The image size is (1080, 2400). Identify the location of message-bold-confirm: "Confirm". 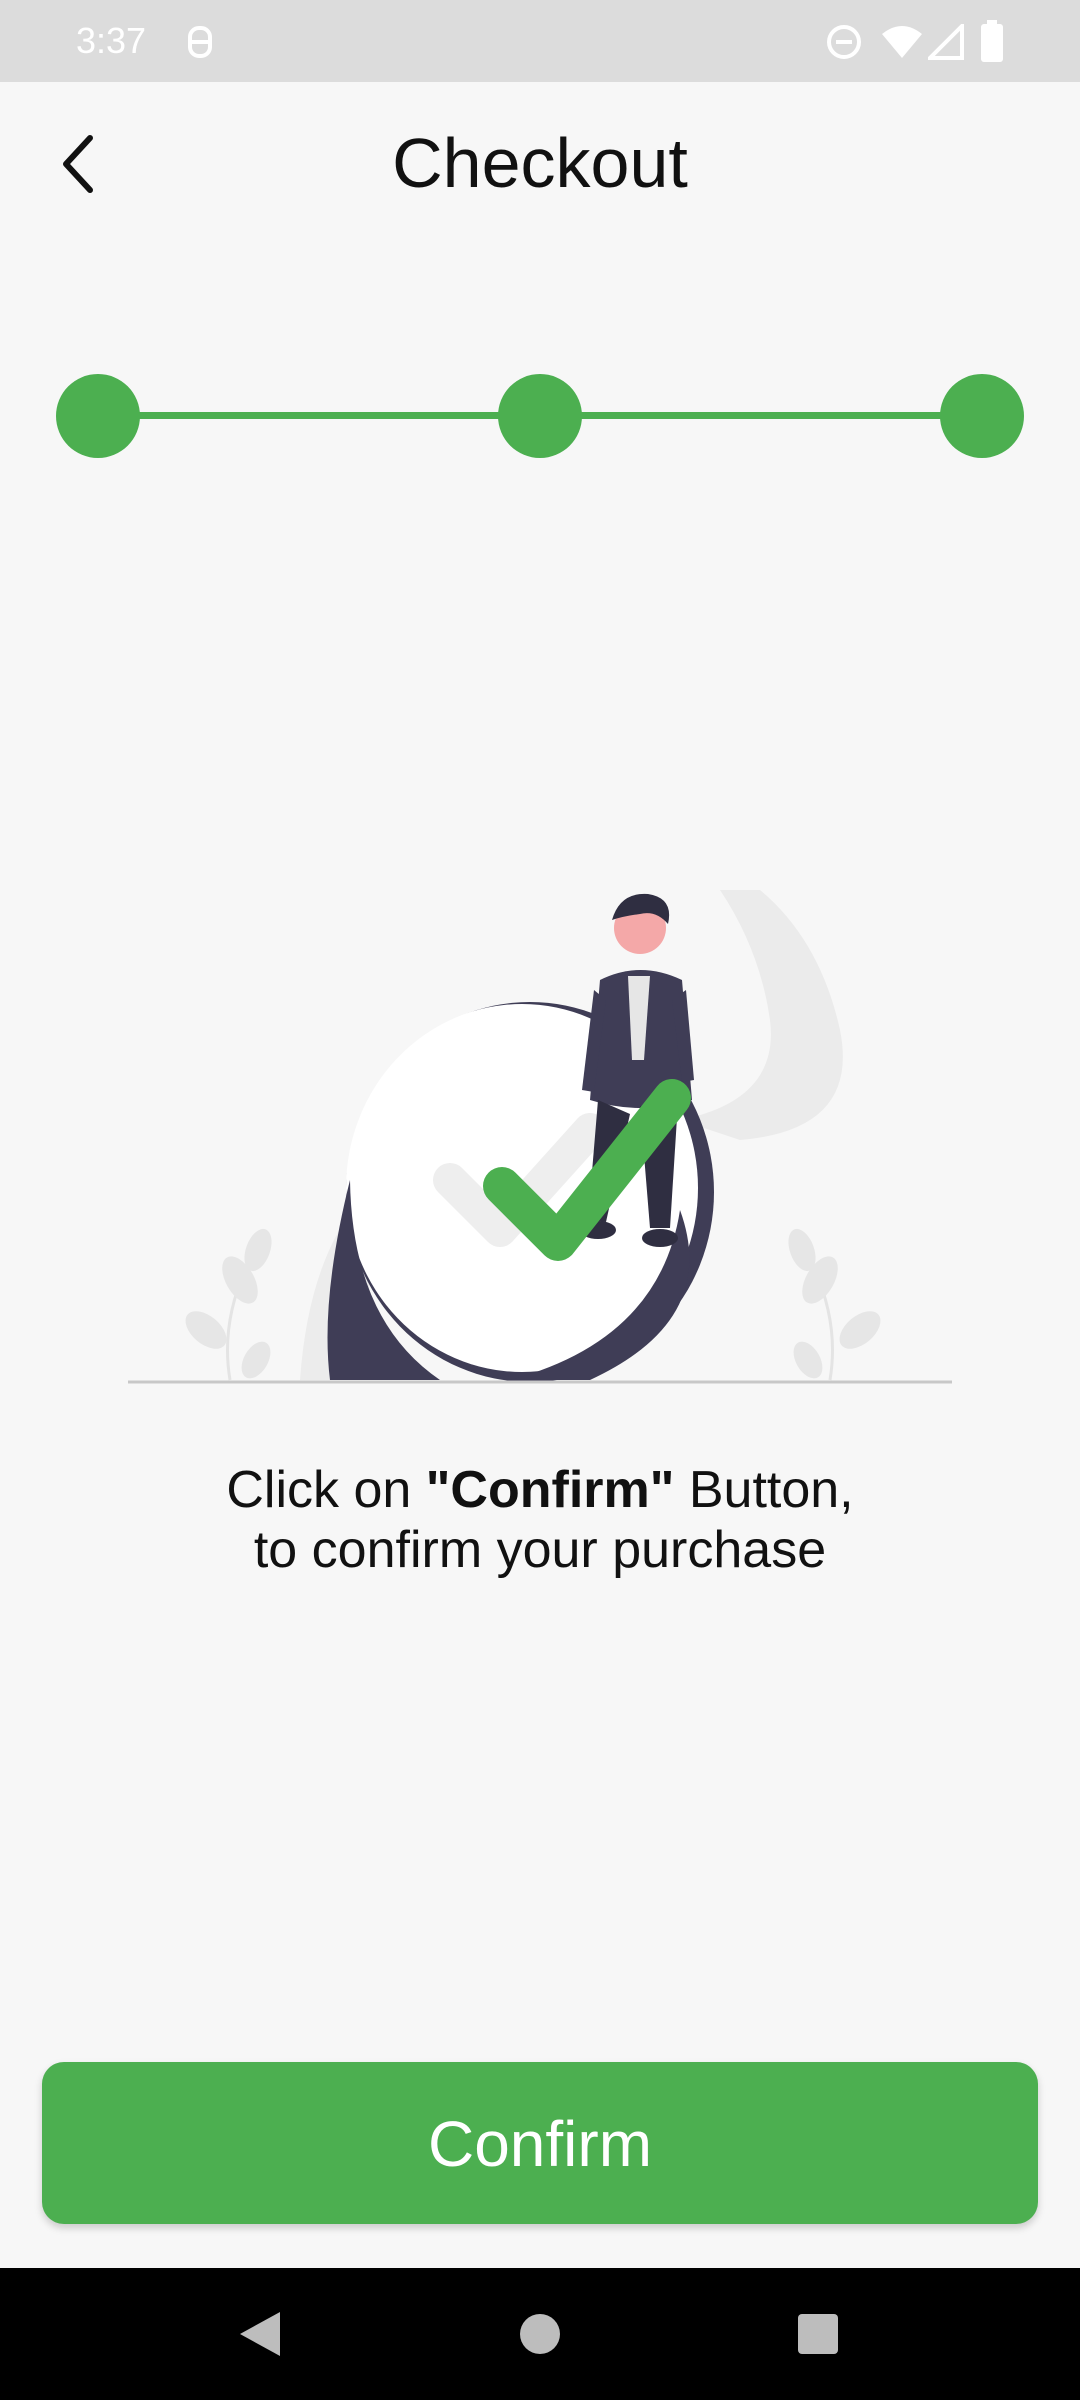
(550, 1490).